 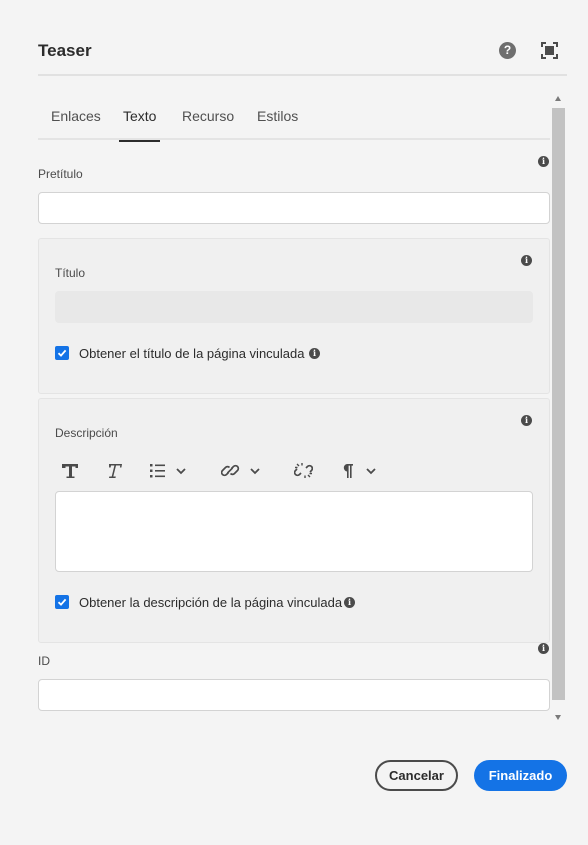 I want to click on title-from-page-label: Obtener el título de la página vinculada, so click(x=192, y=353).